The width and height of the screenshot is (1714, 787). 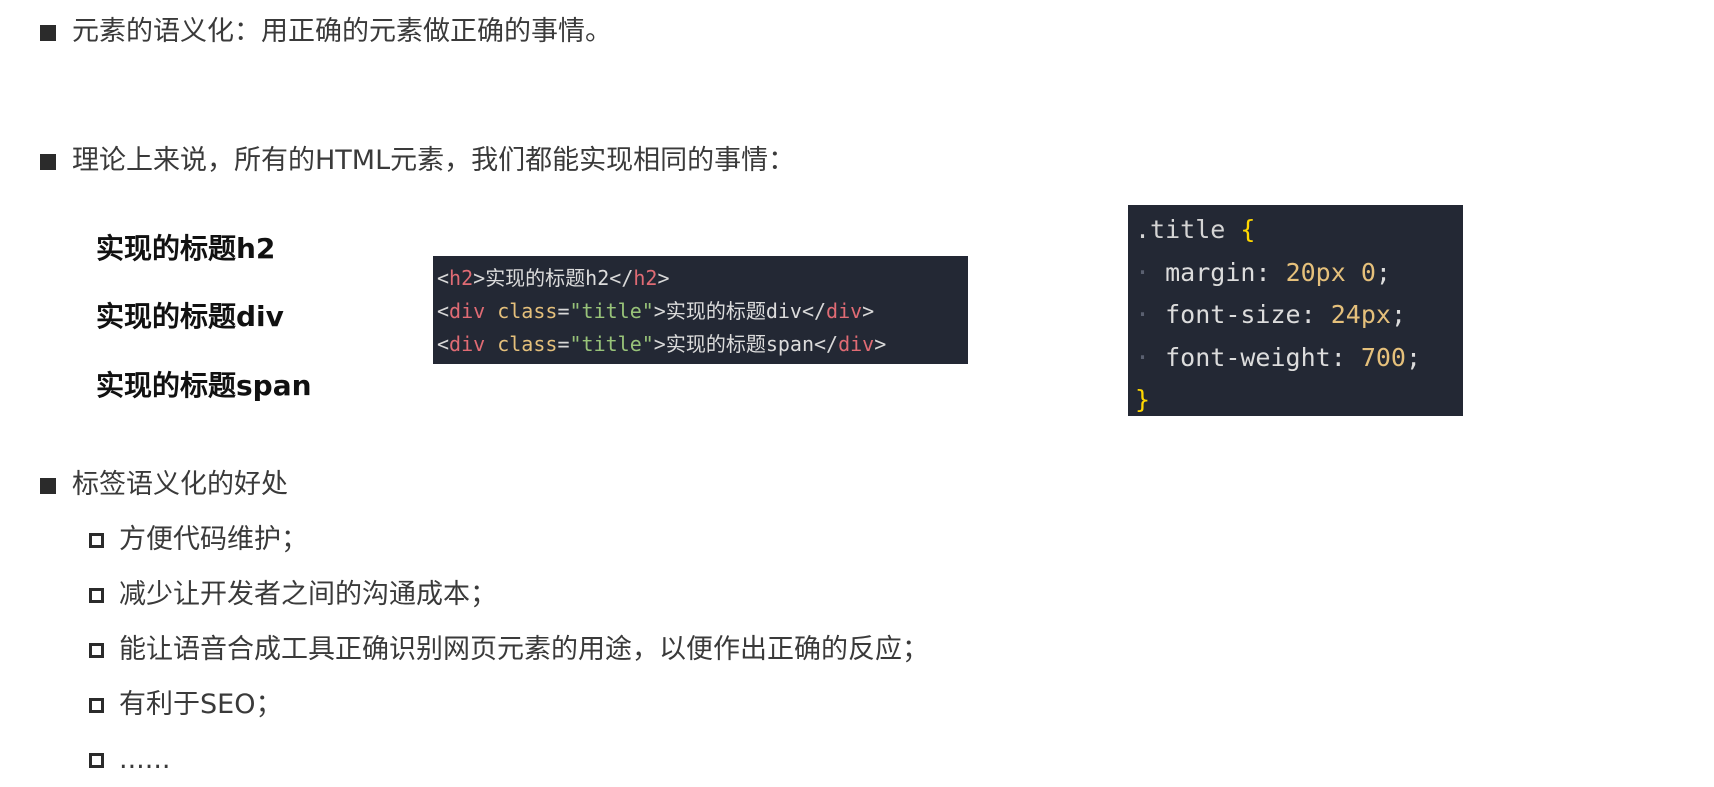 What do you see at coordinates (1295, 400) in the screenshot?
I see `css-rule-close: }` at bounding box center [1295, 400].